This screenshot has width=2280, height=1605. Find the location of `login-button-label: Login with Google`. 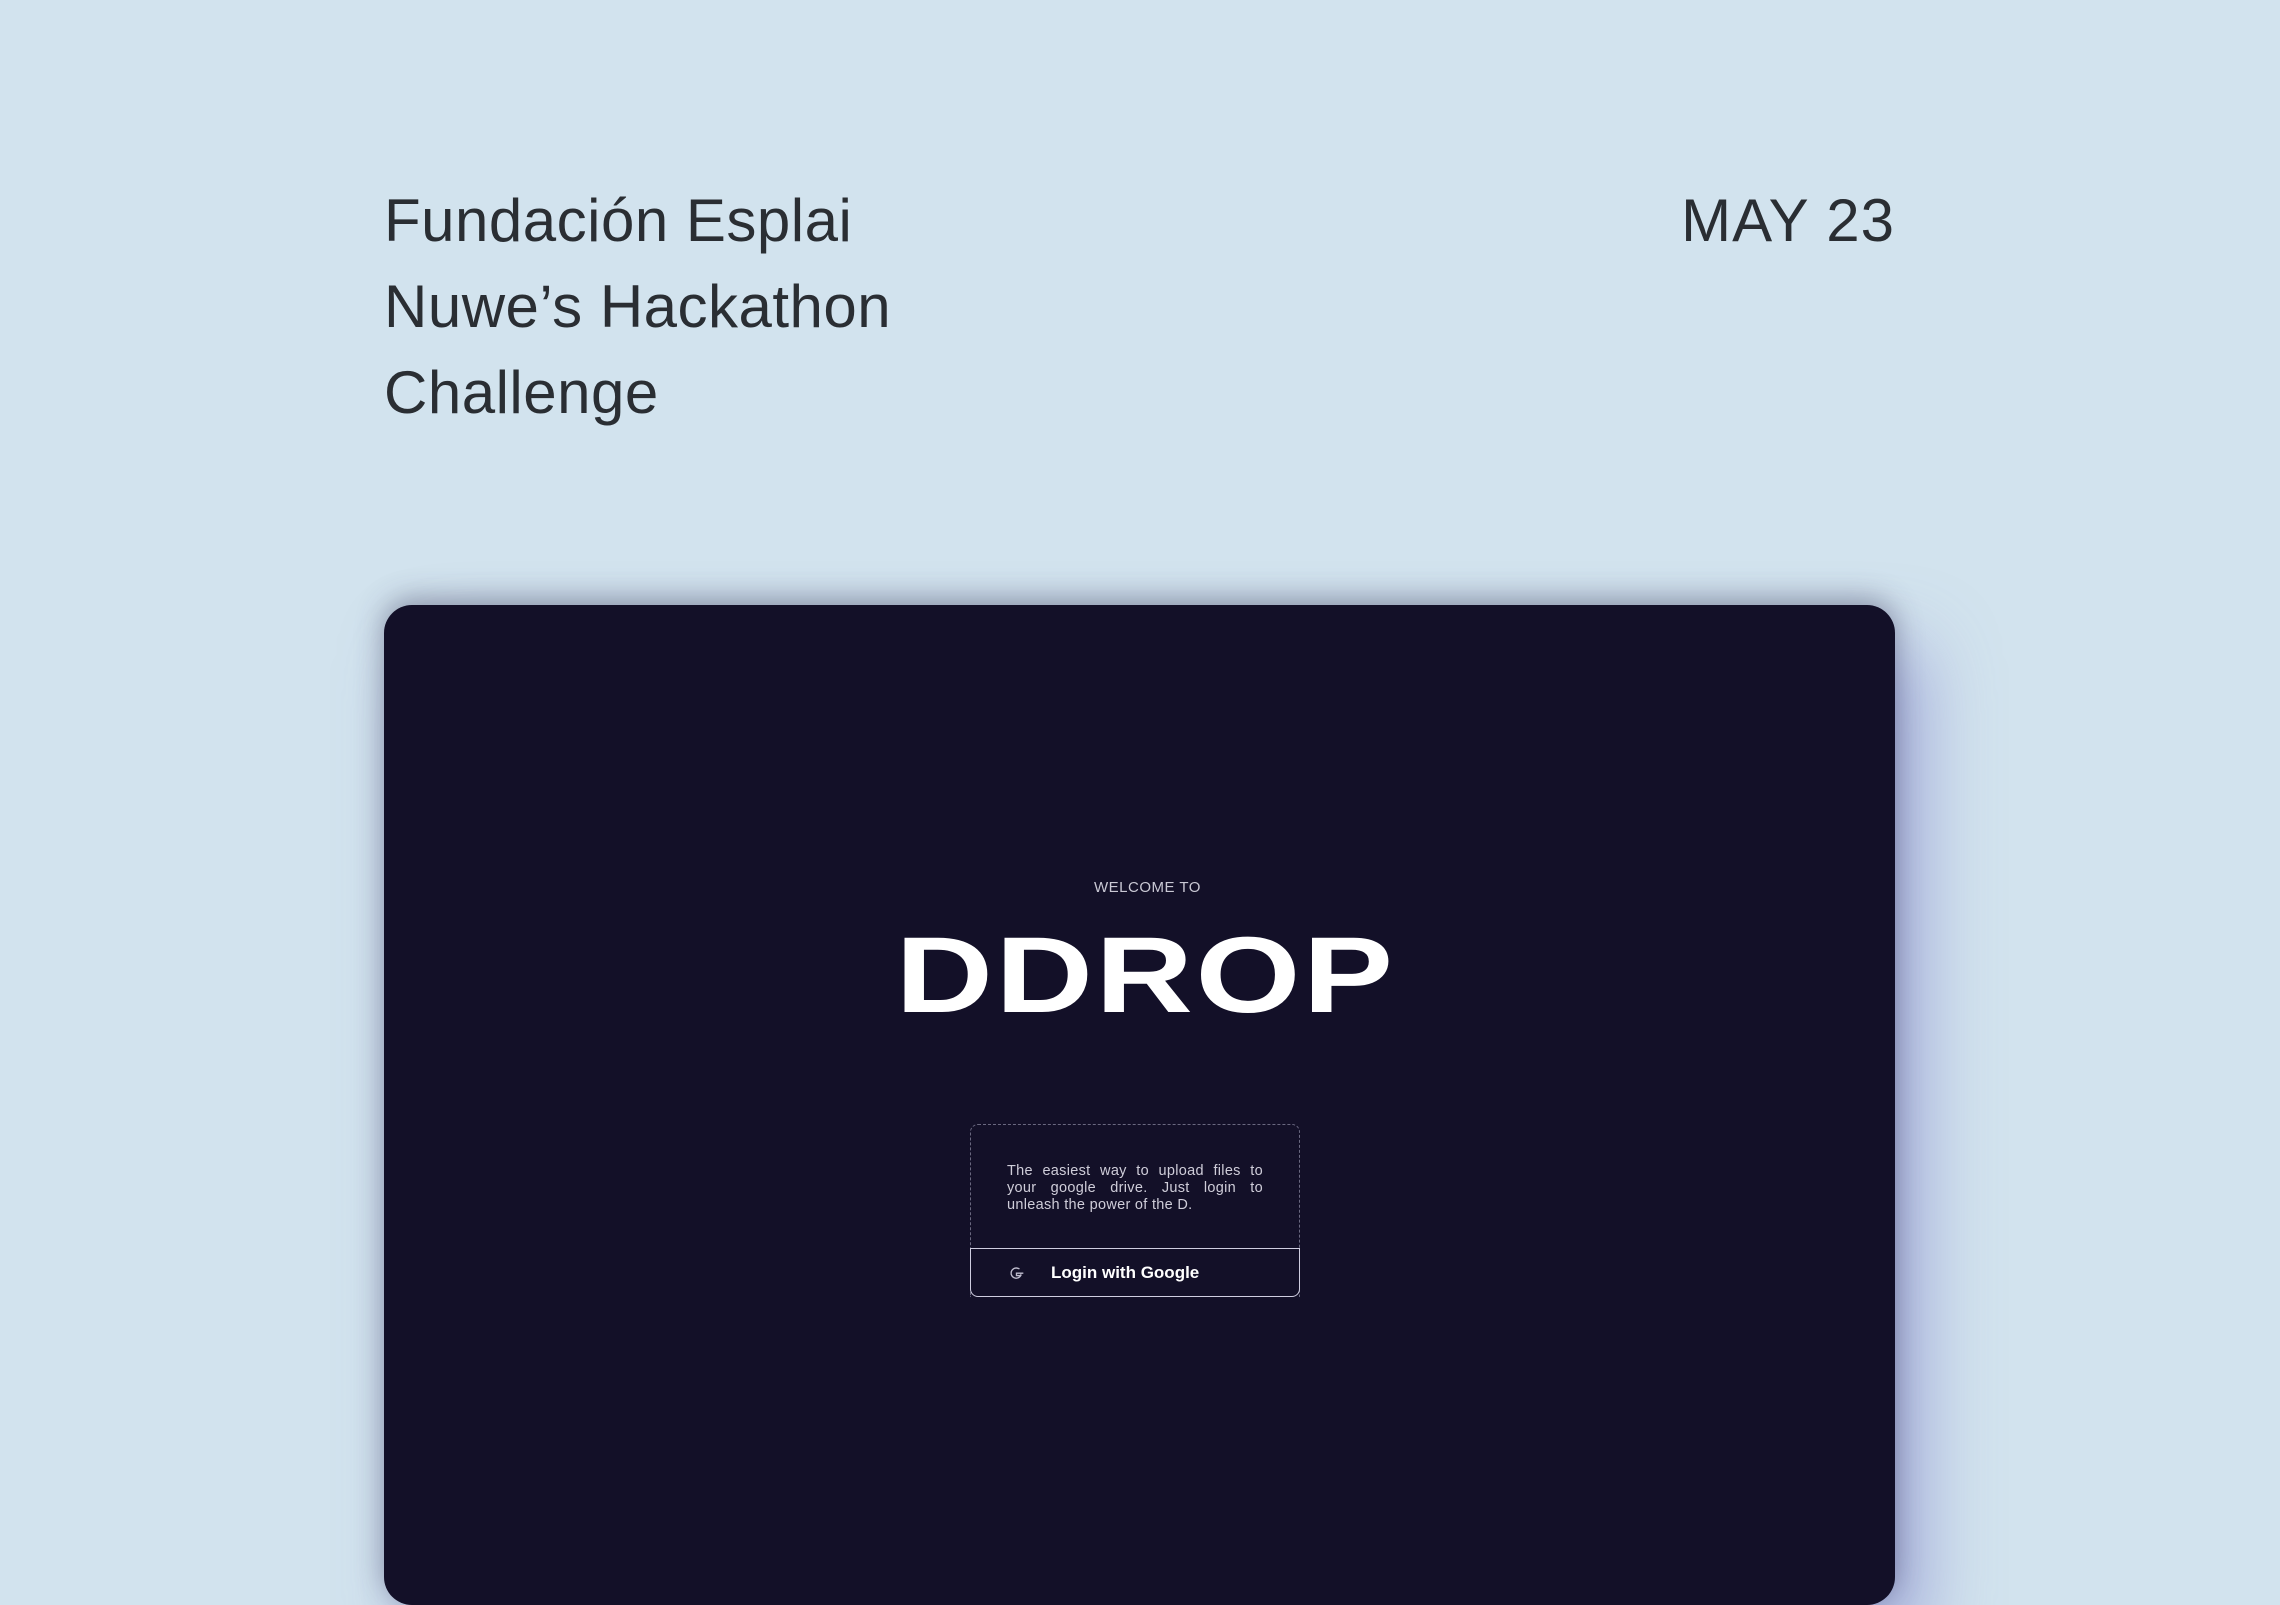

login-button-label: Login with Google is located at coordinates (1125, 1272).